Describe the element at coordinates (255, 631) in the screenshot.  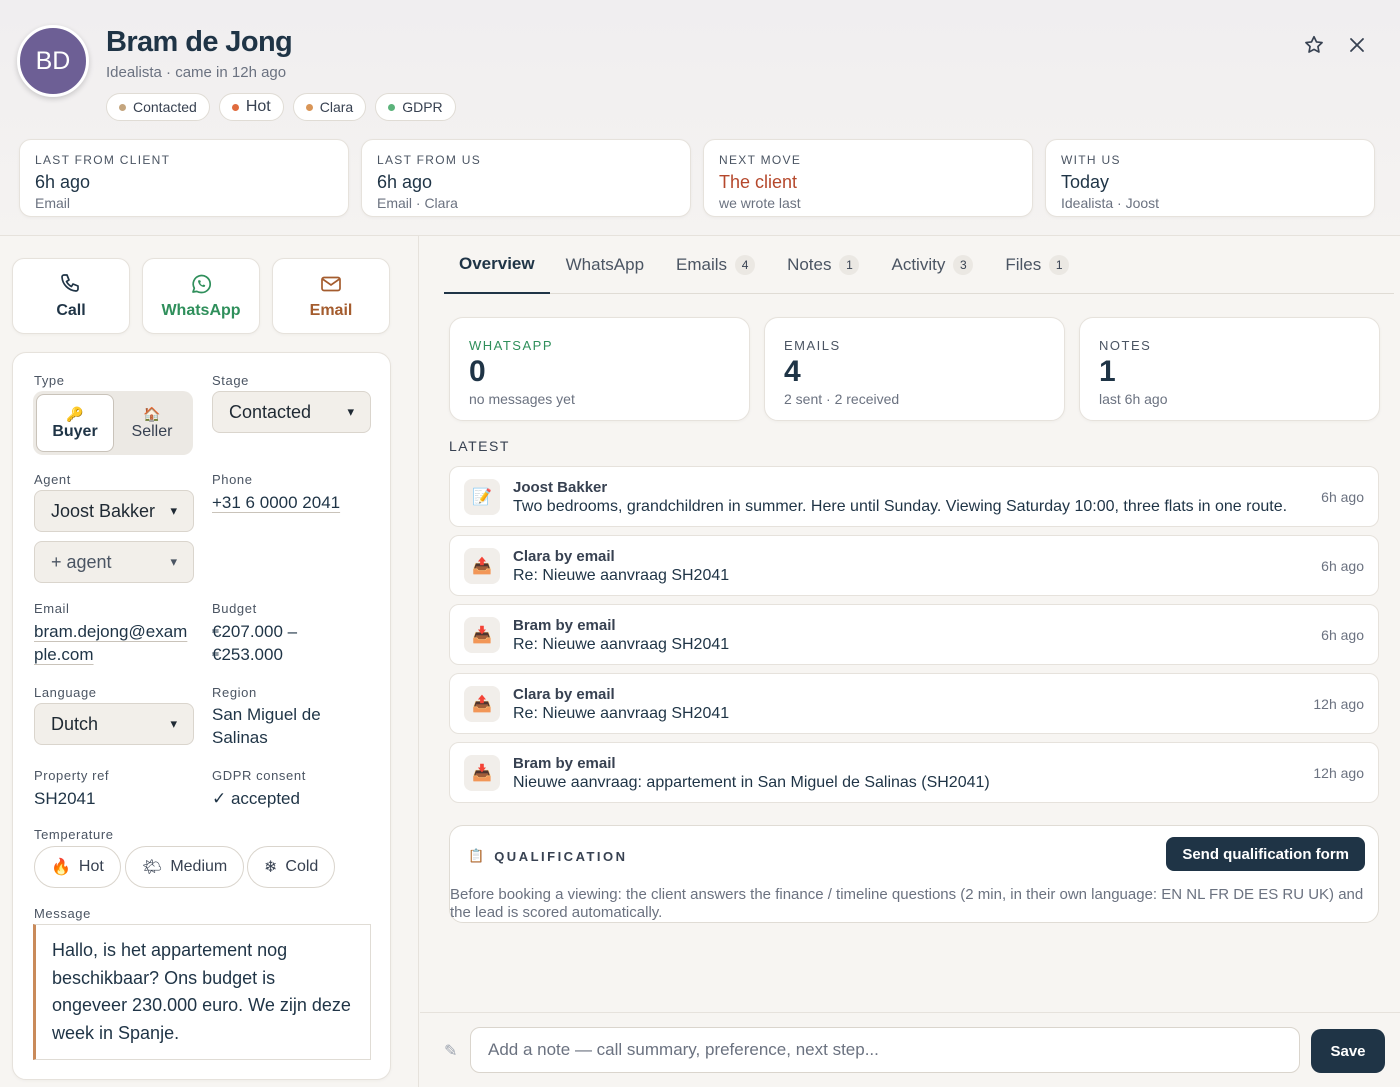
I see `budget-line: €207.000 –` at that location.